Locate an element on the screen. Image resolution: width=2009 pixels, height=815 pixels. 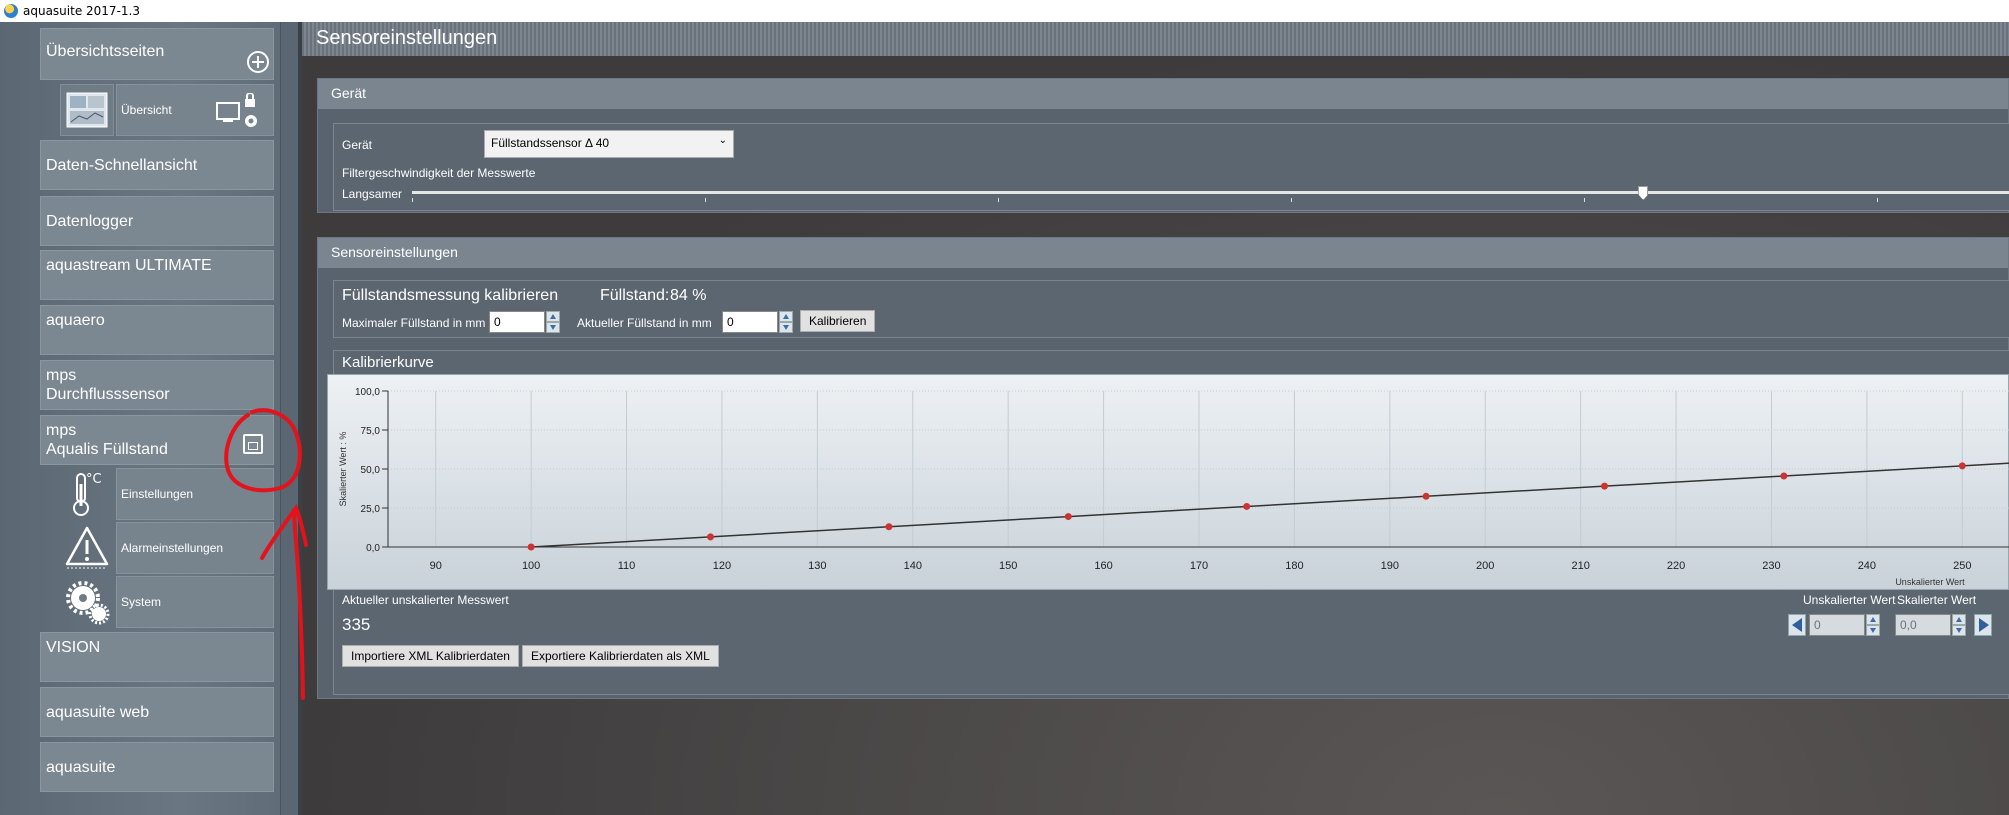
window-title: aquasuite 2017-1.3 is located at coordinates (81, 11).